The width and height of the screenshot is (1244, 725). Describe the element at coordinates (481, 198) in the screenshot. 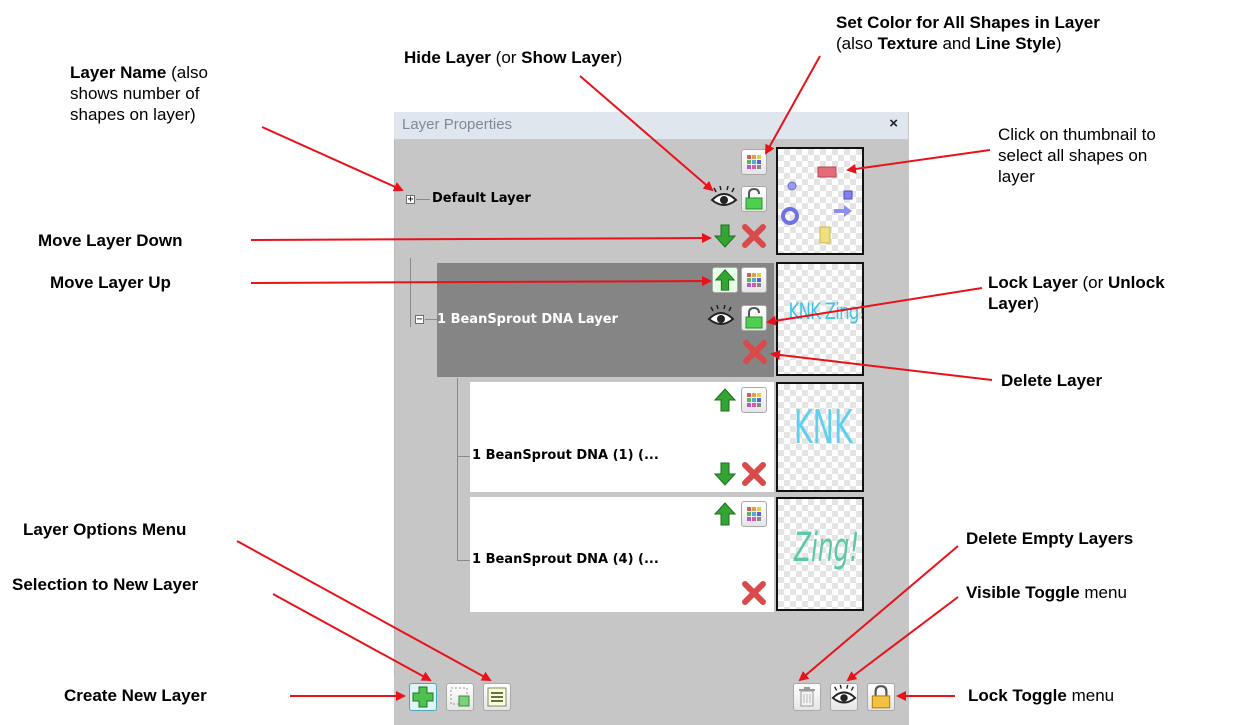

I see `layer-name: Default Layer` at that location.